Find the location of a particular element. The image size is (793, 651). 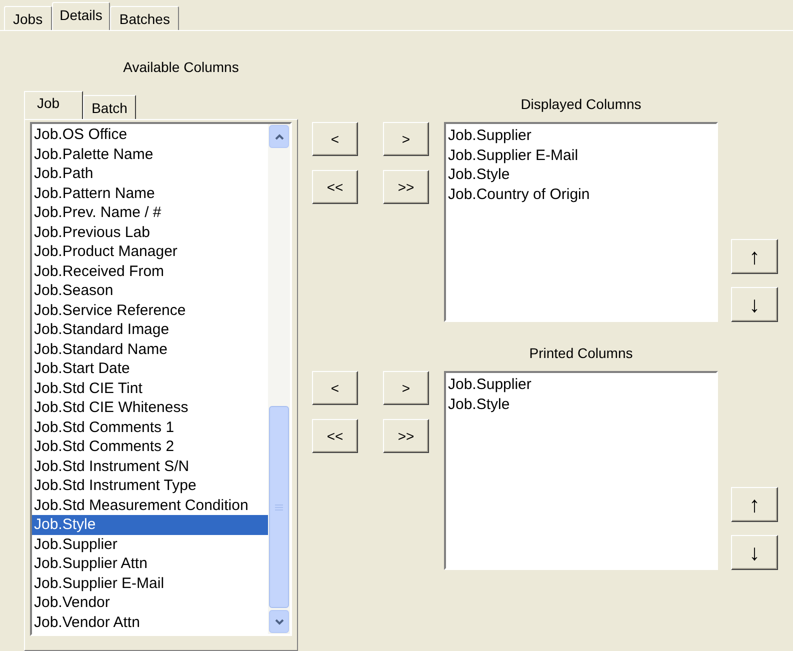

chevron-down-icon is located at coordinates (279, 621).